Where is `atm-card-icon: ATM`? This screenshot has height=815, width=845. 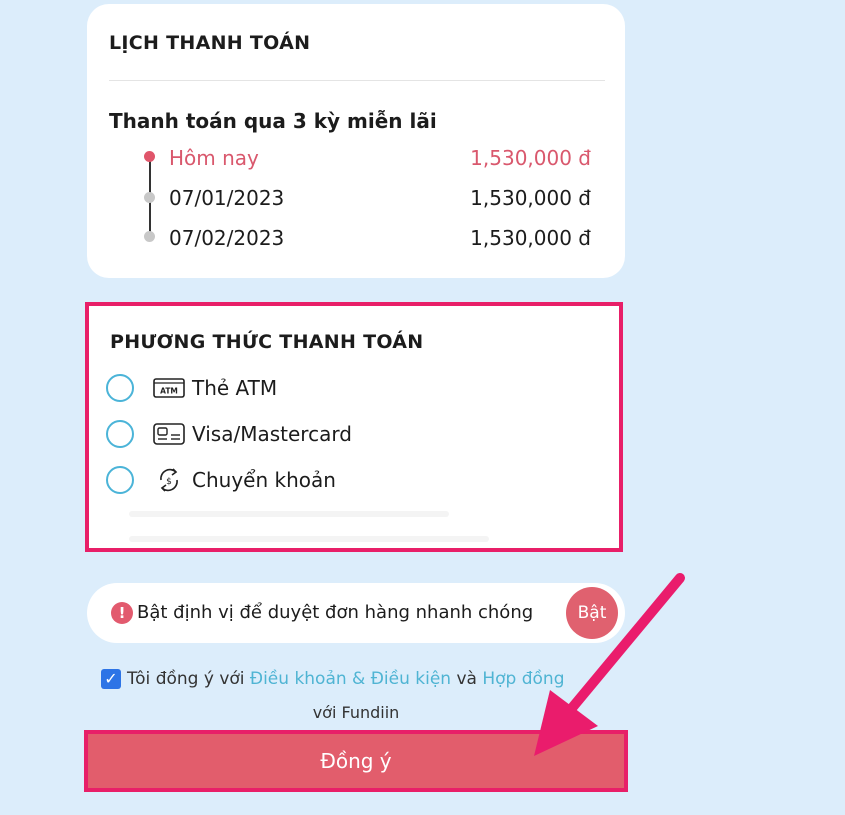
atm-card-icon: ATM is located at coordinates (169, 388).